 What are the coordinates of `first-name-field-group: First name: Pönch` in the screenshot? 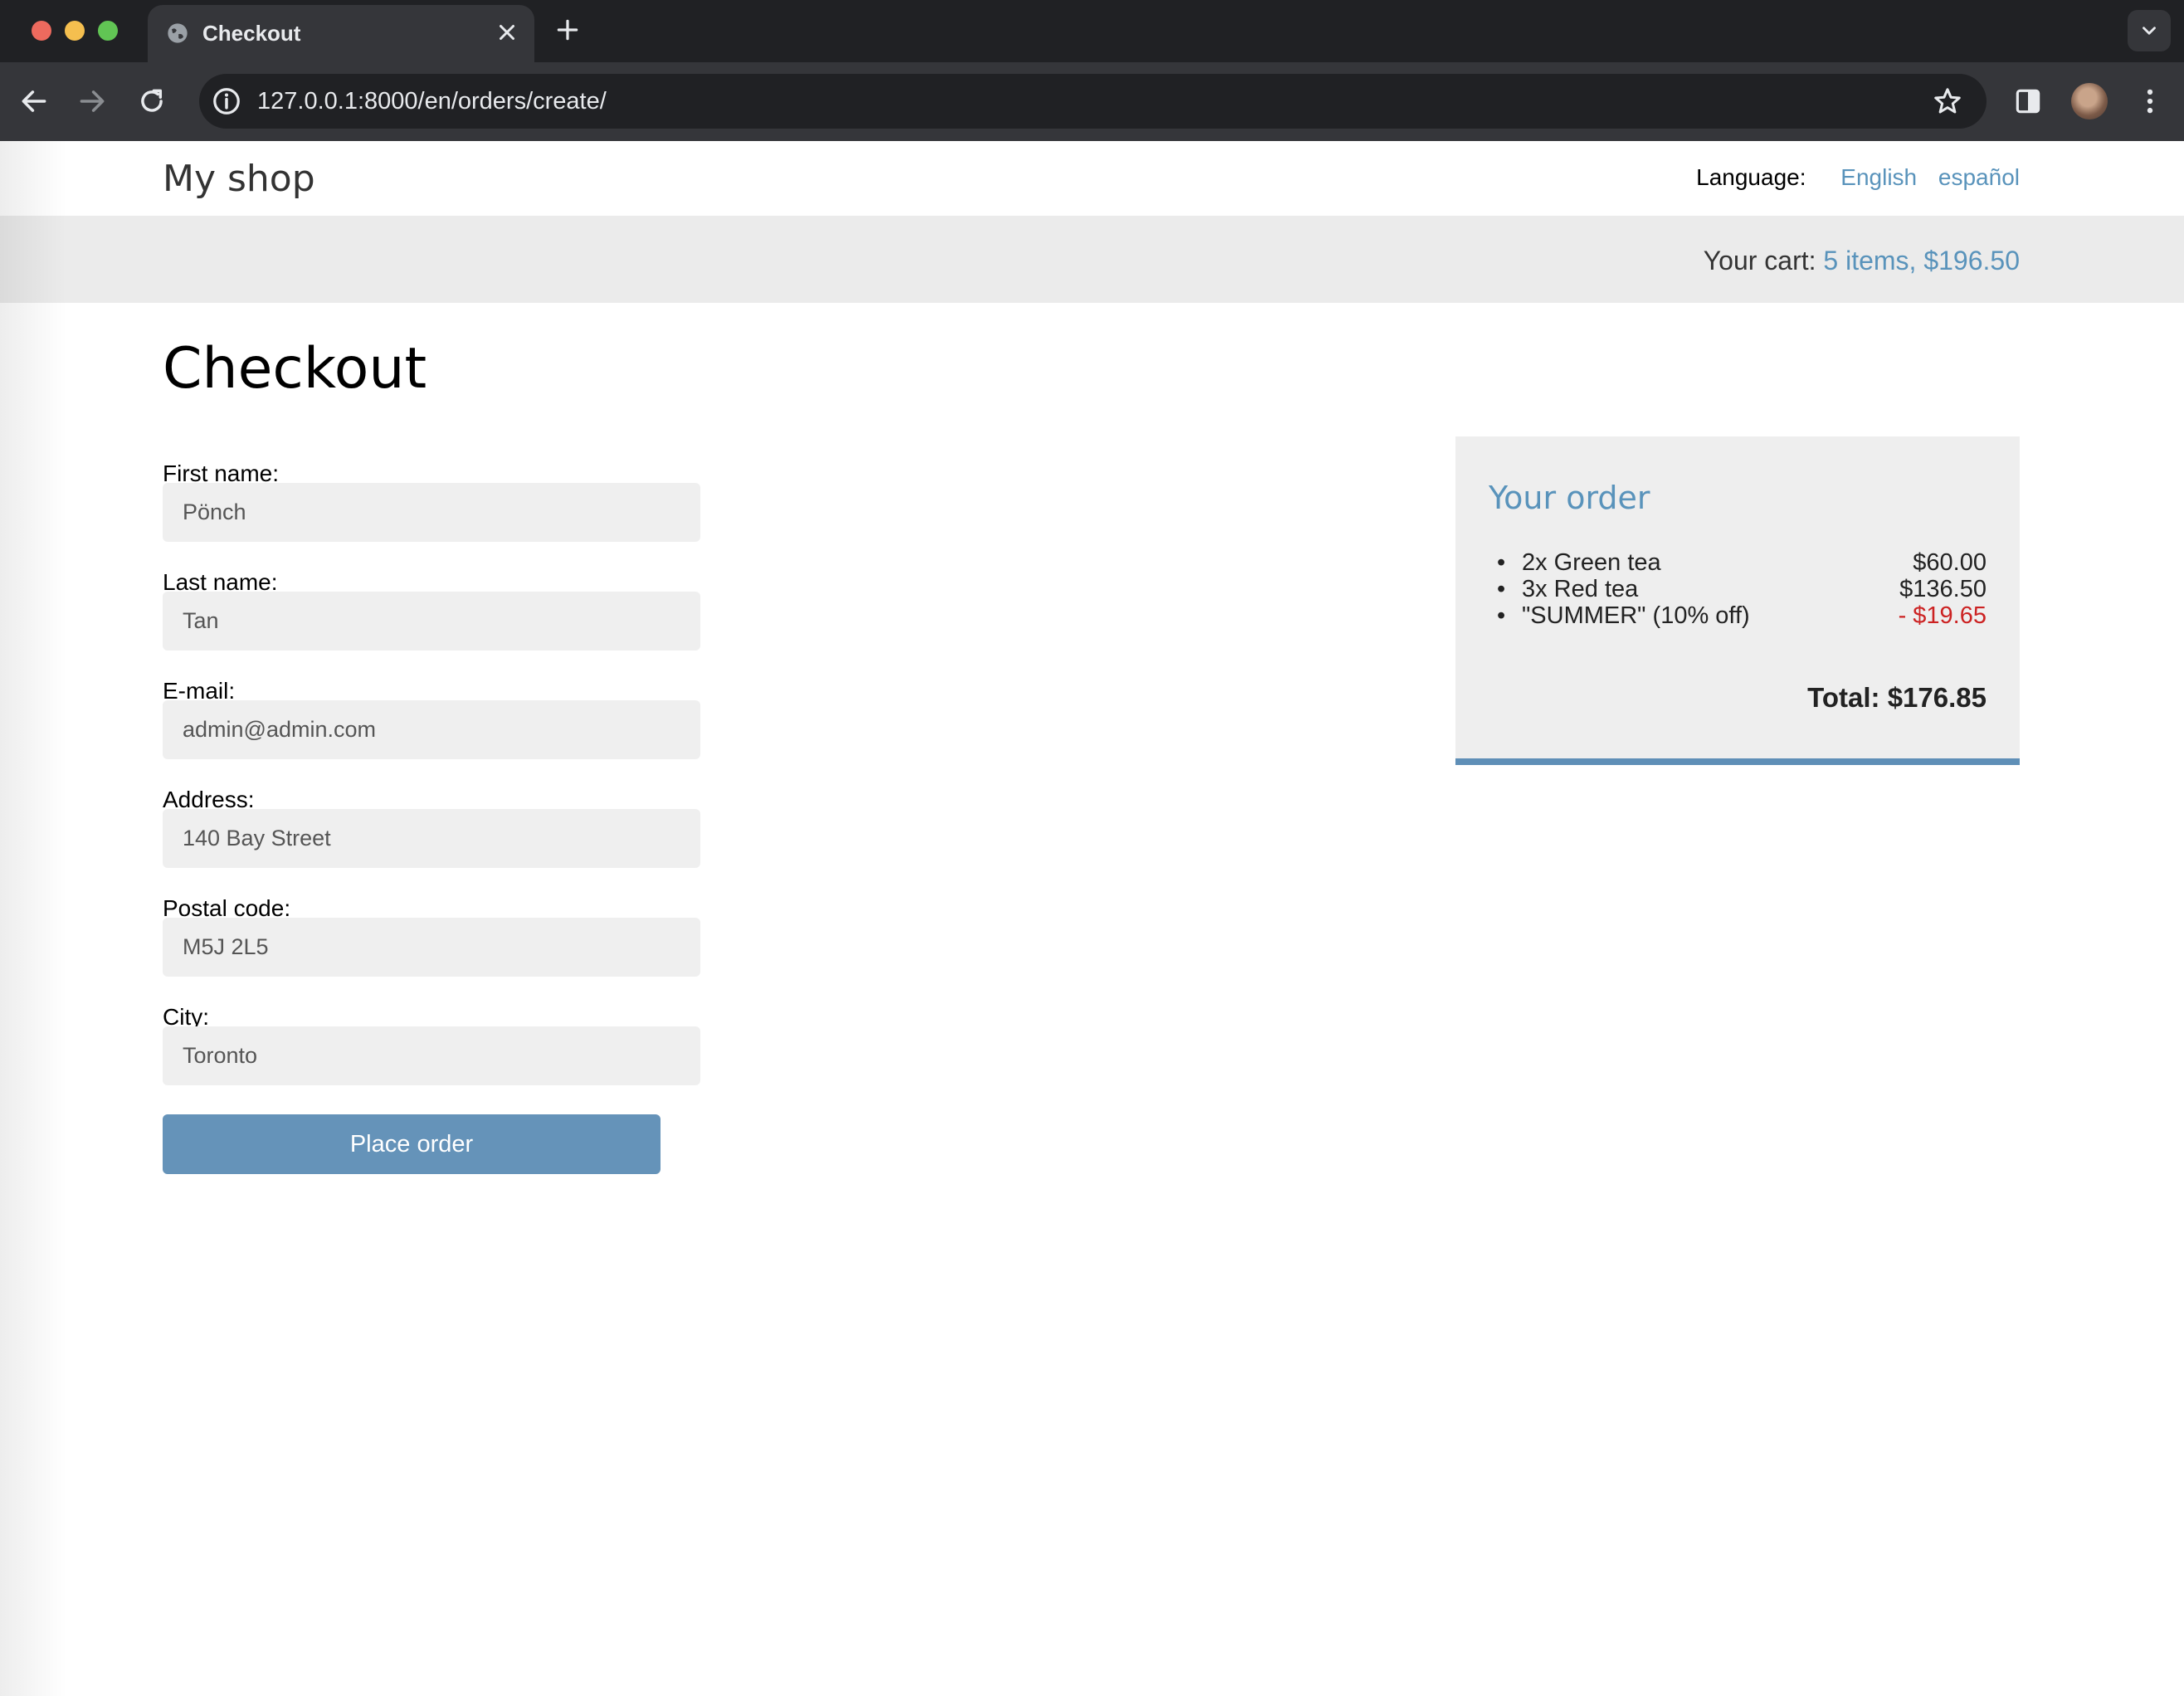 It's located at (432, 515).